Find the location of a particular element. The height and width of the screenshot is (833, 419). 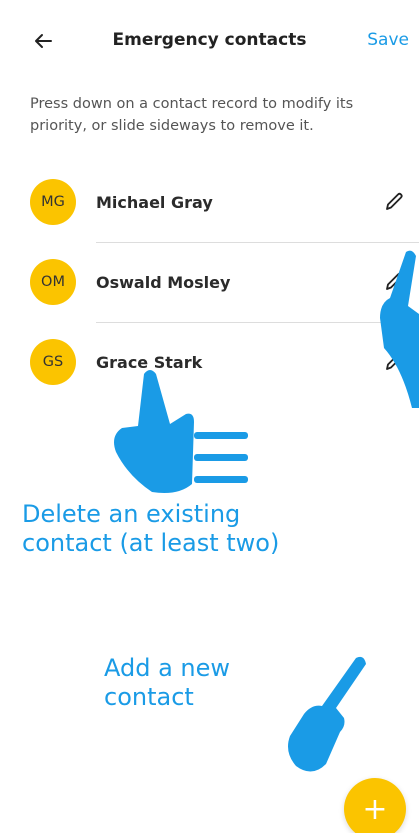

contact-name: Oswald Mosley is located at coordinates (163, 282).